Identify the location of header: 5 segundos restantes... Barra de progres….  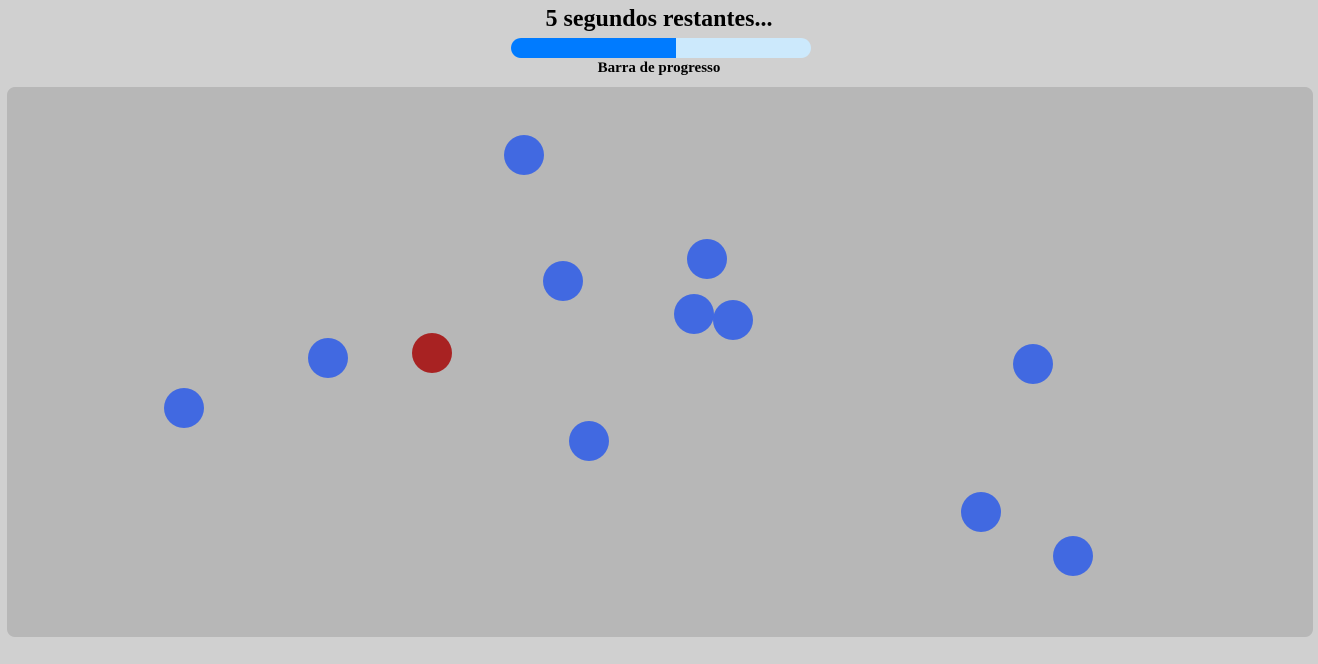
(659, 43).